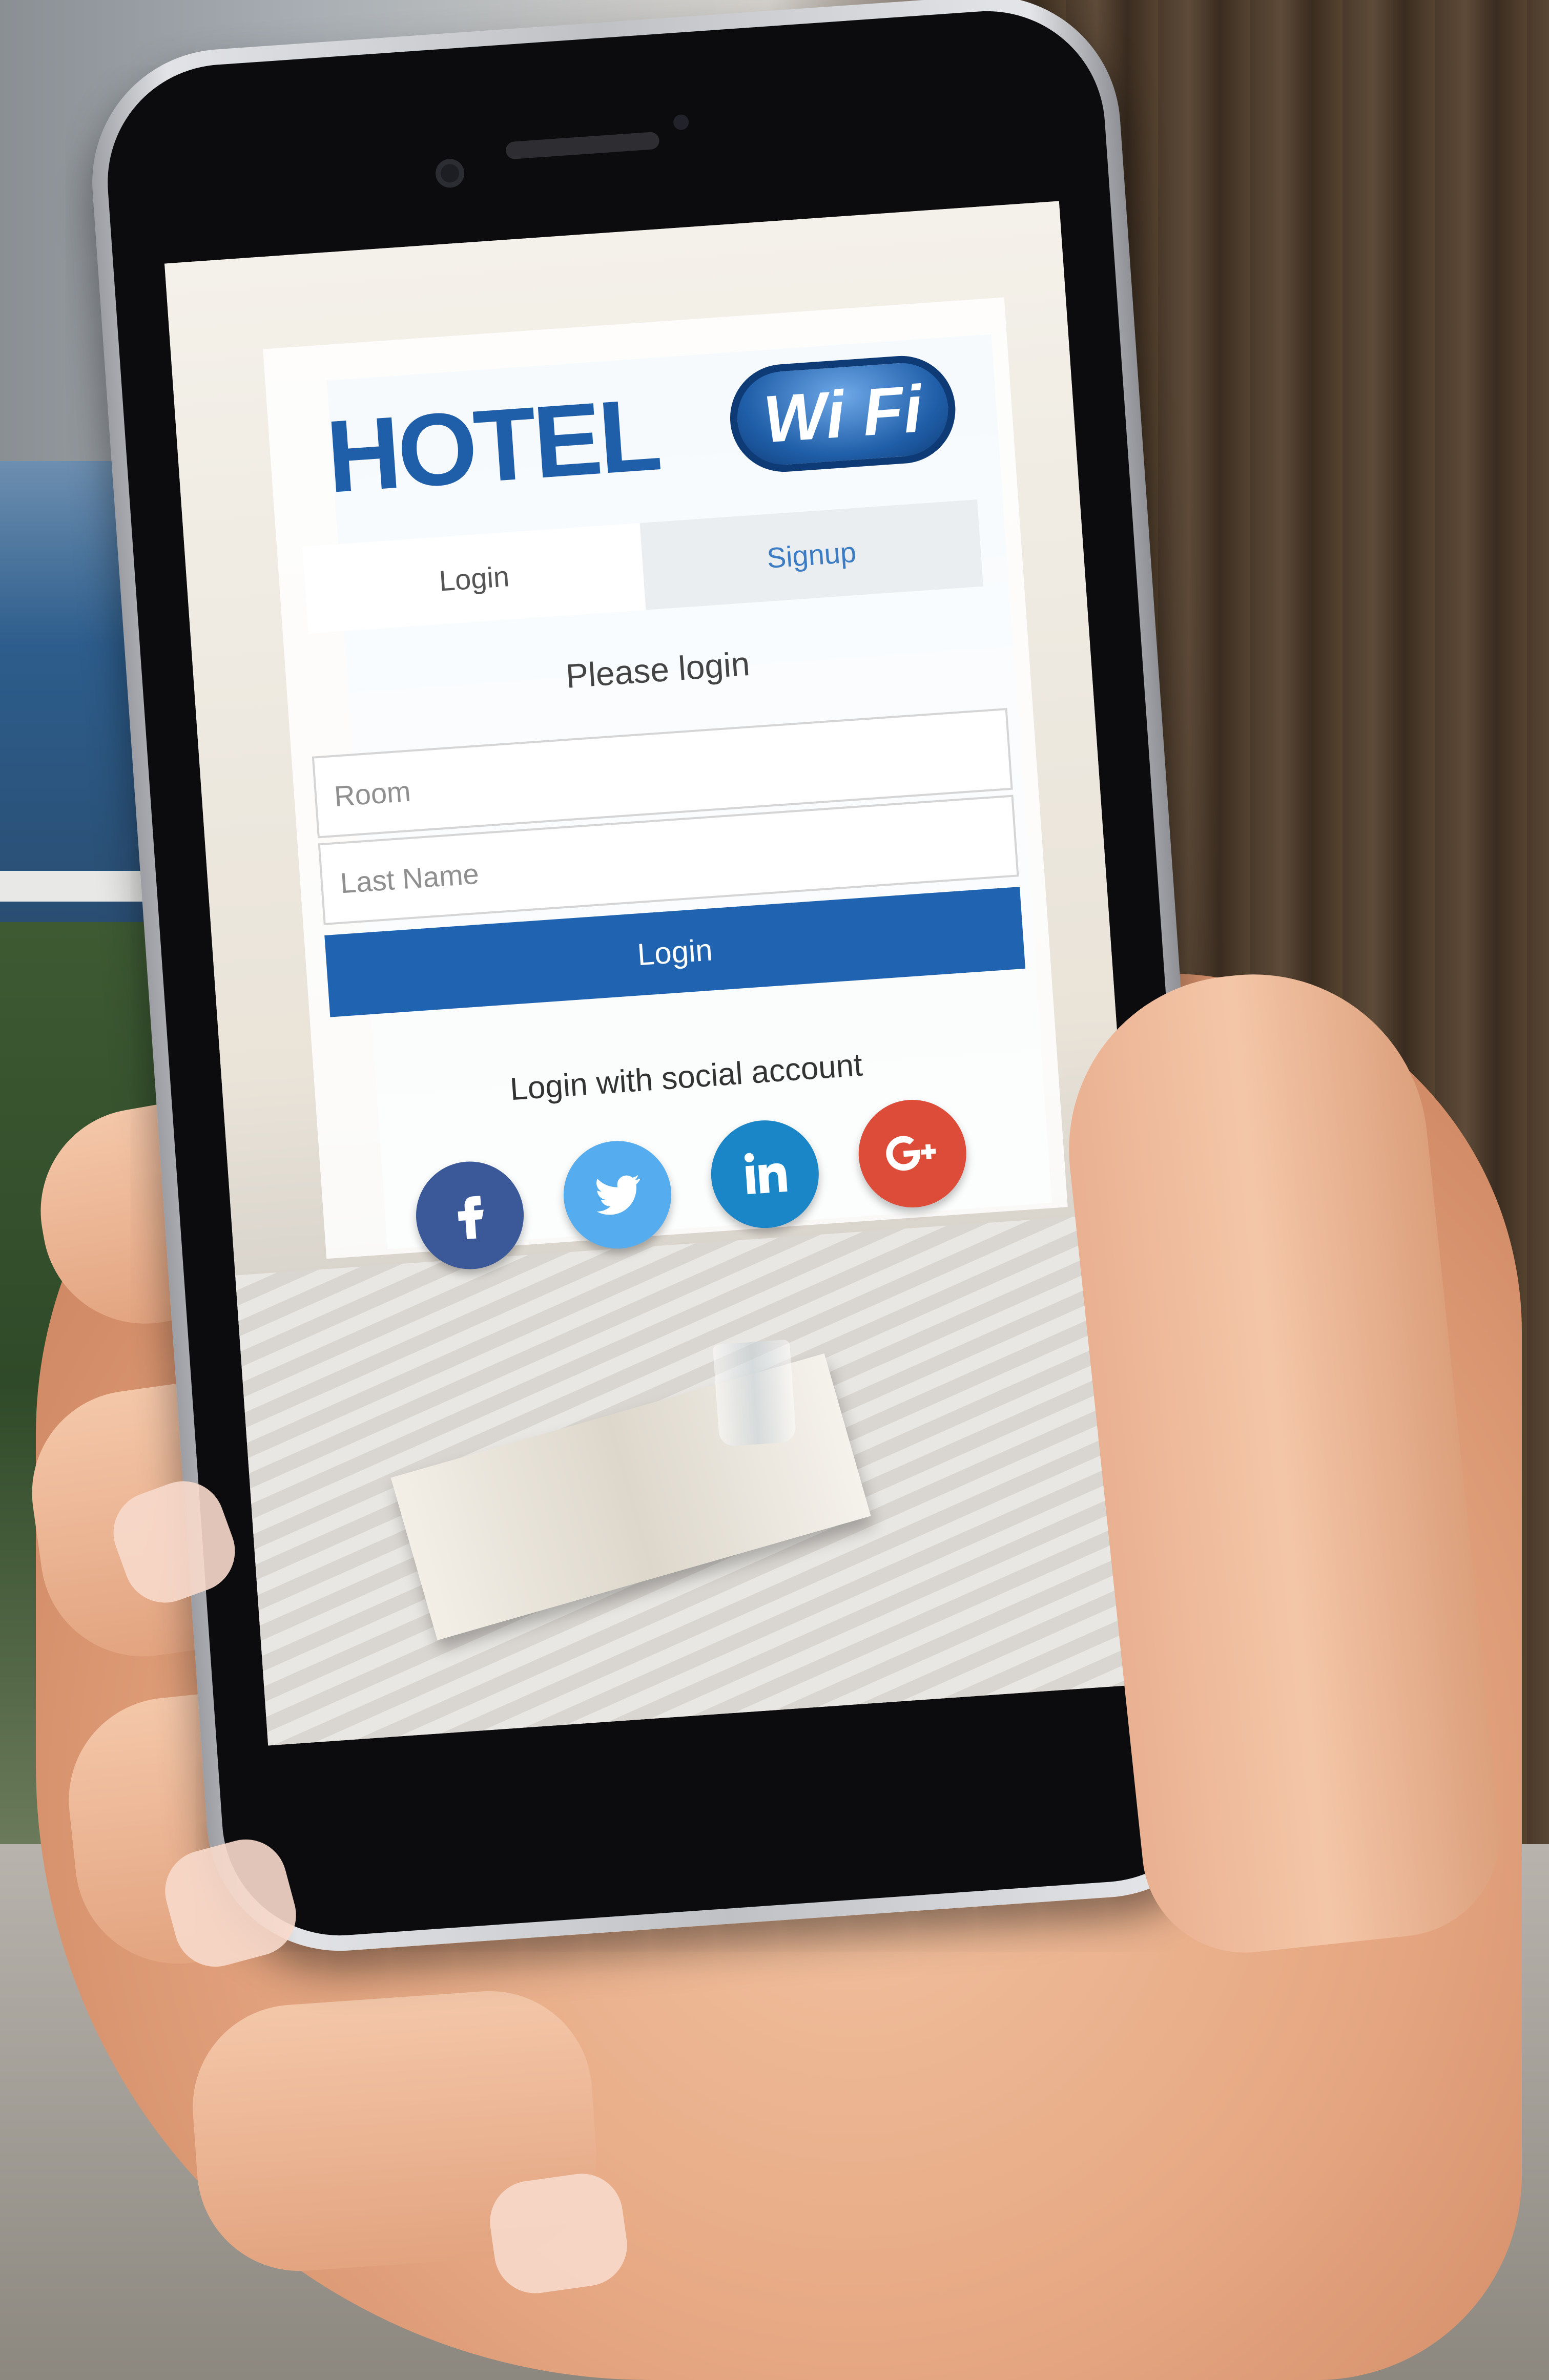 This screenshot has height=2380, width=1549. I want to click on twitter-icon, so click(618, 1195).